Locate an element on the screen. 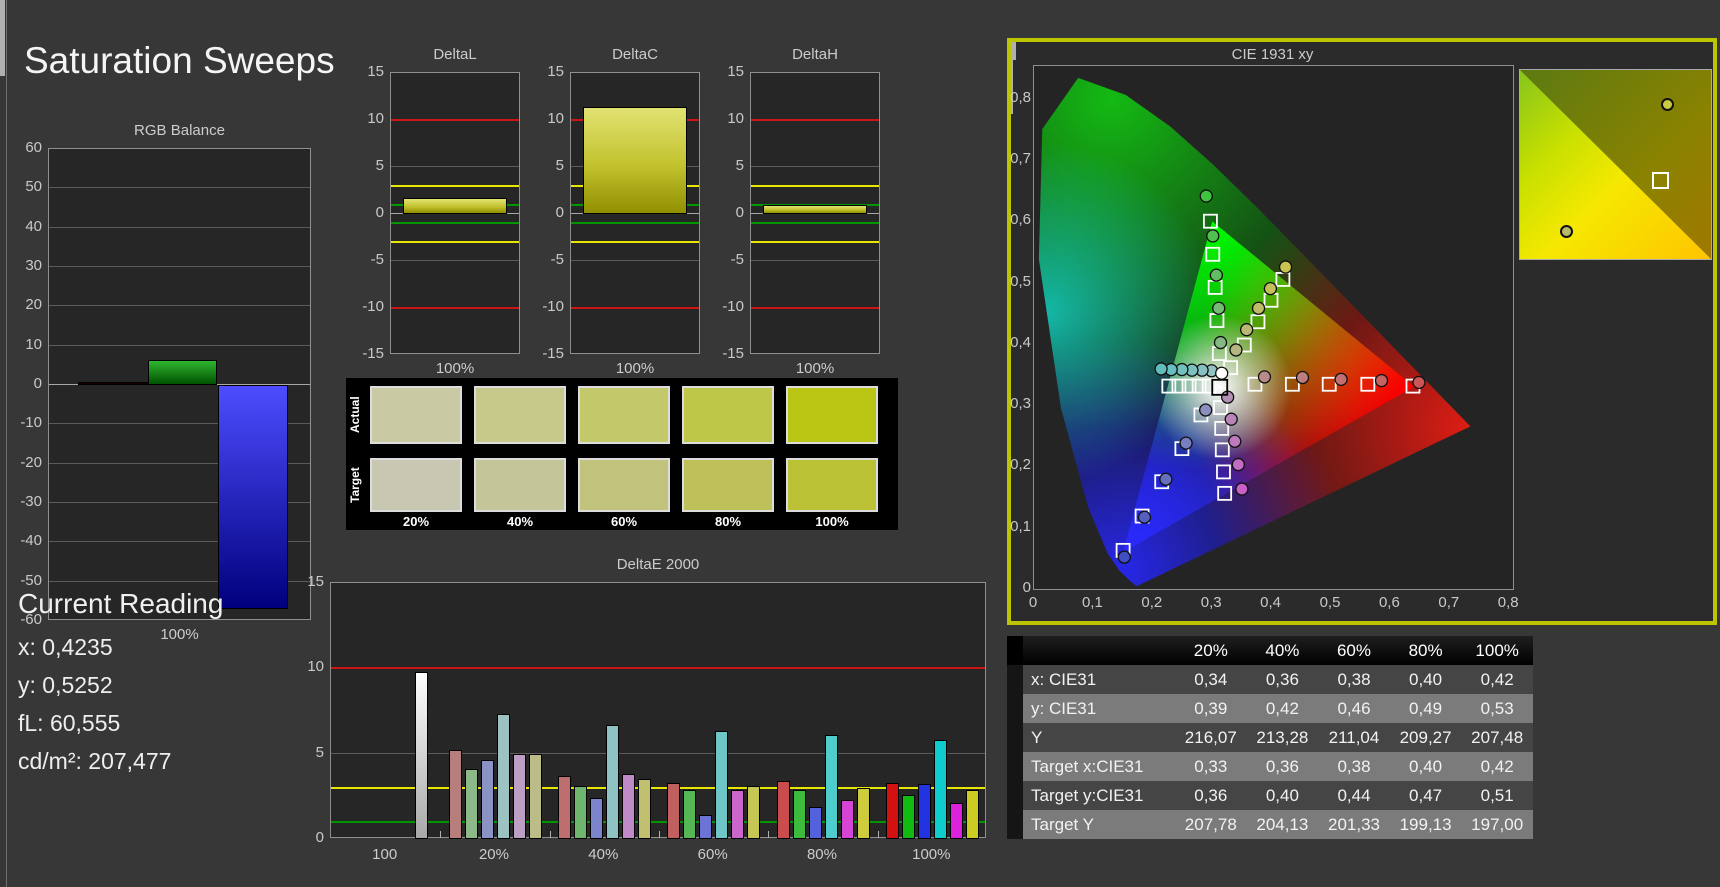 The image size is (1720, 887). cie-x-tick-label: 0,2 is located at coordinates (1152, 602).